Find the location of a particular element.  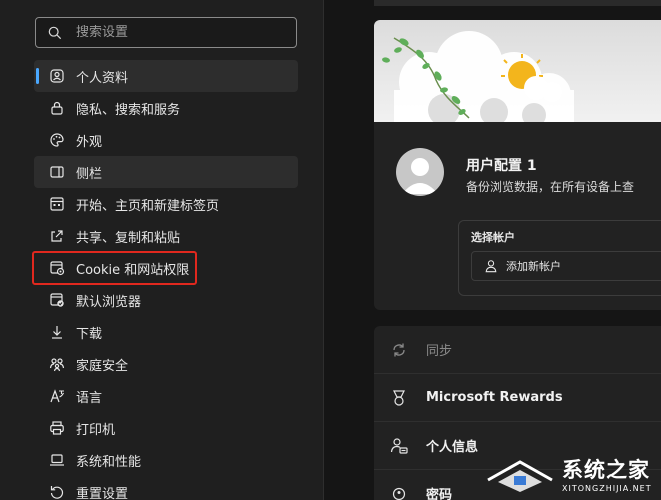

sidebar-item-label: 隐私、搜索和服务 is located at coordinates (128, 110).